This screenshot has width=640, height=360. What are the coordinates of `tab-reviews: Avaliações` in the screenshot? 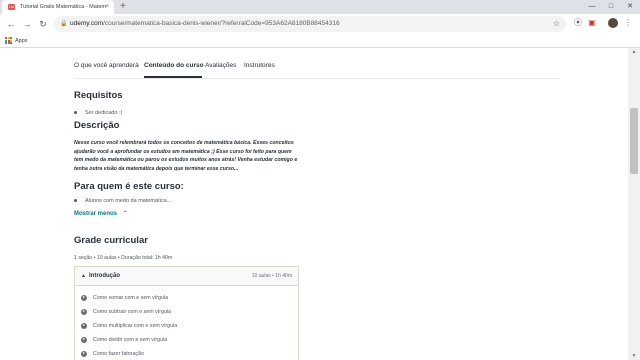 It's located at (220, 65).